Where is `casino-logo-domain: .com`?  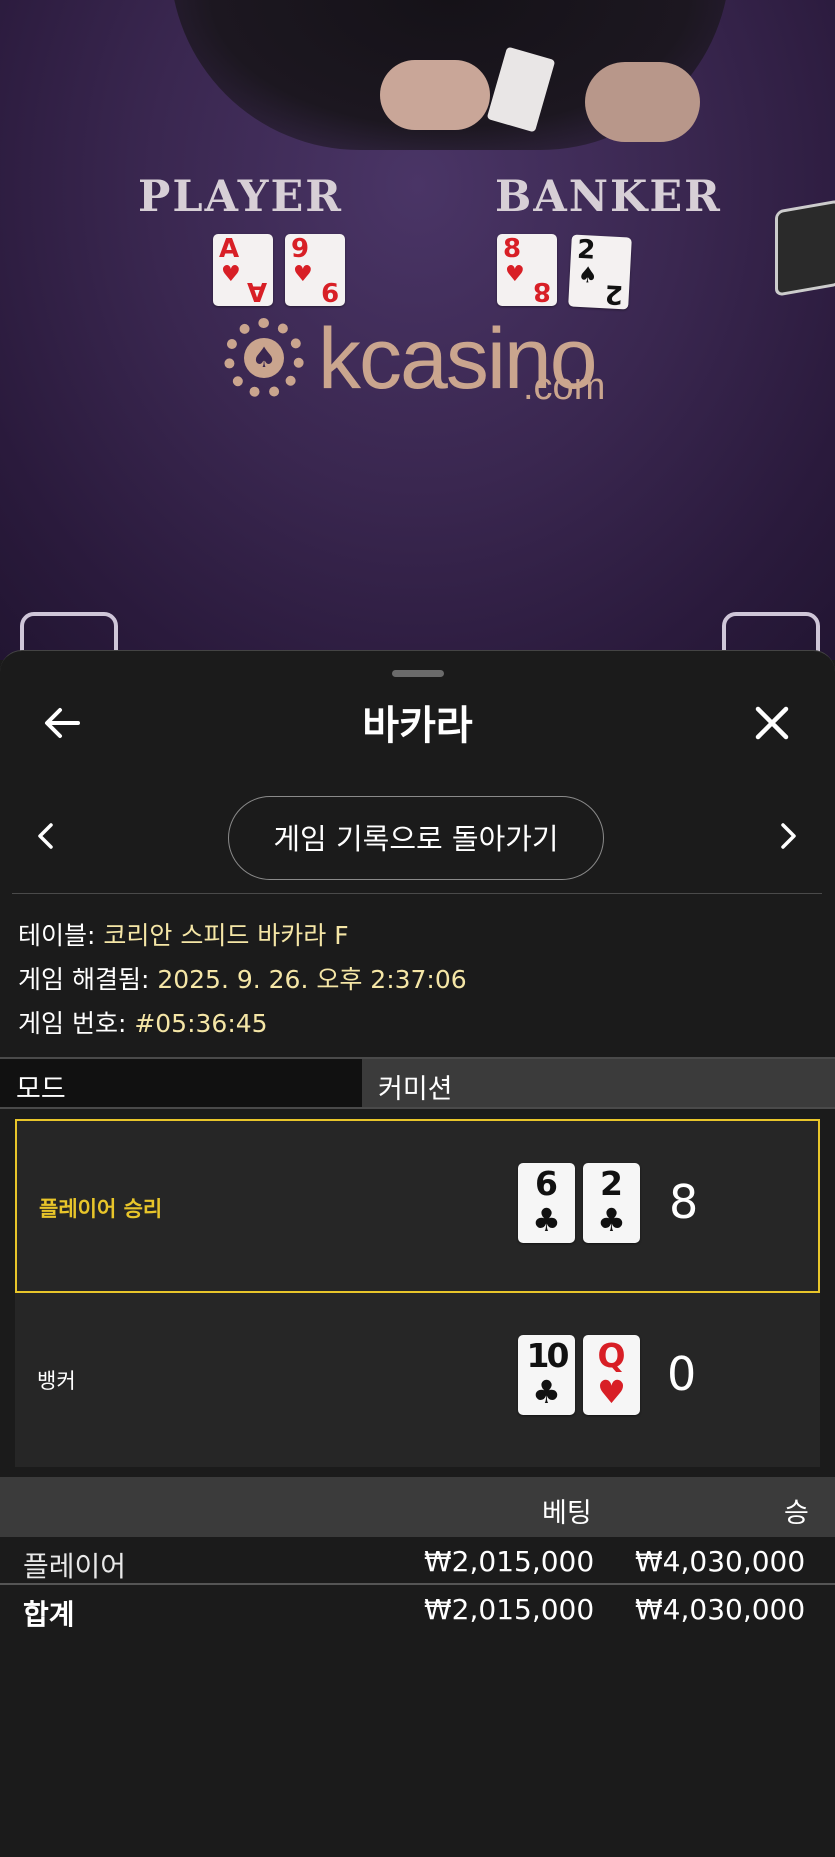
casino-logo-domain: .com is located at coordinates (564, 387).